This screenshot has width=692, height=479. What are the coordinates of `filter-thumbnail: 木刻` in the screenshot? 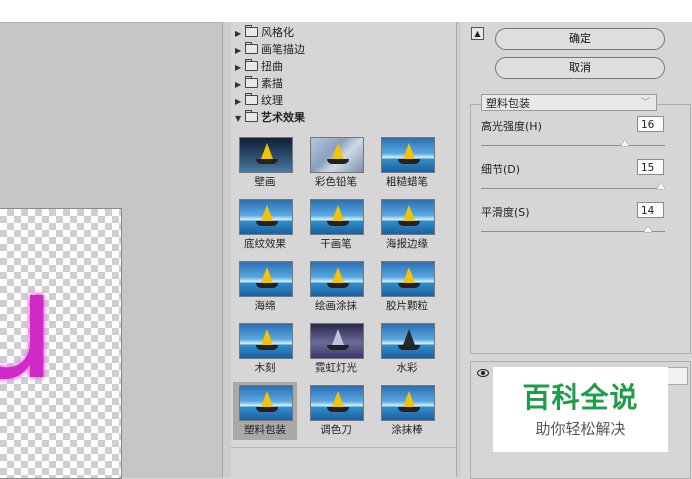 It's located at (265, 349).